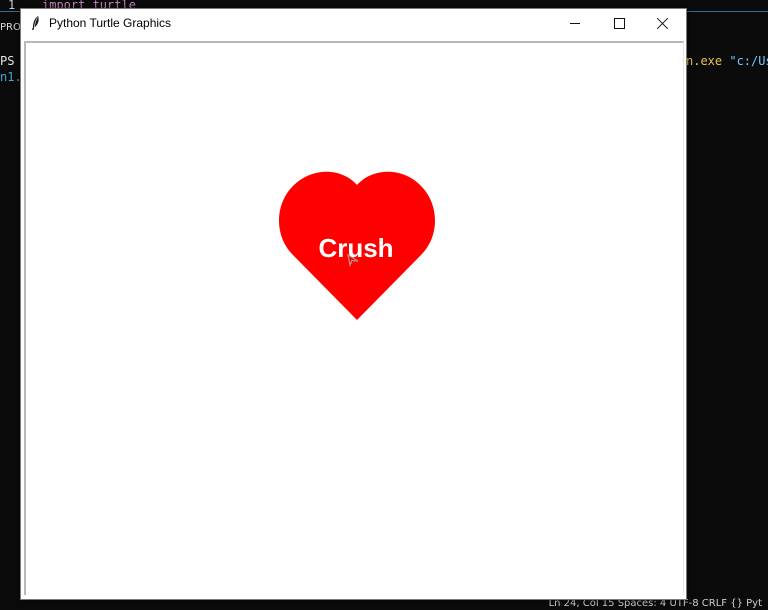 The width and height of the screenshot is (768, 610). Describe the element at coordinates (353, 23) in the screenshot. I see `title-bar: Python Turtle Graphics` at that location.